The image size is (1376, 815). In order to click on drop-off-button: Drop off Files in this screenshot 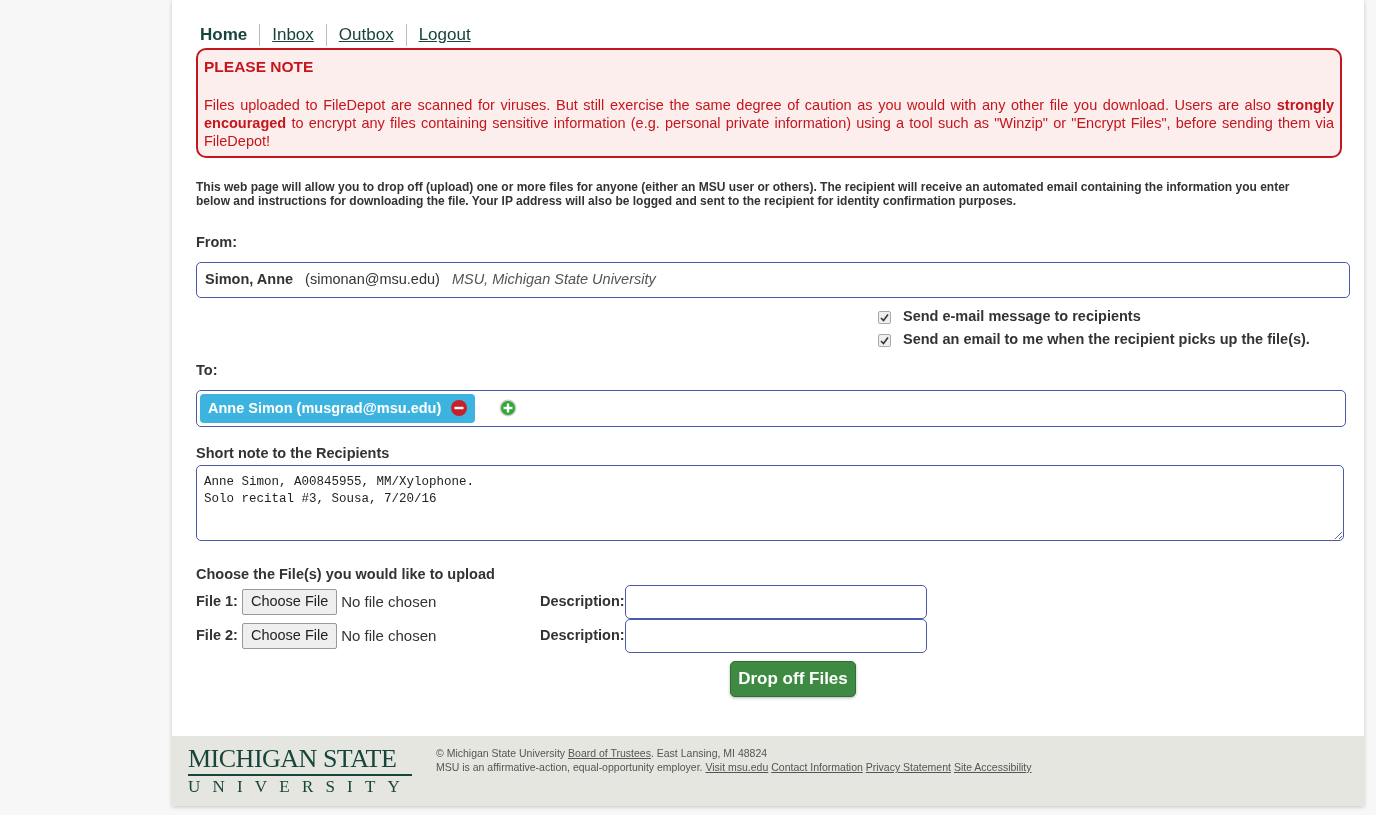, I will do `click(793, 679)`.